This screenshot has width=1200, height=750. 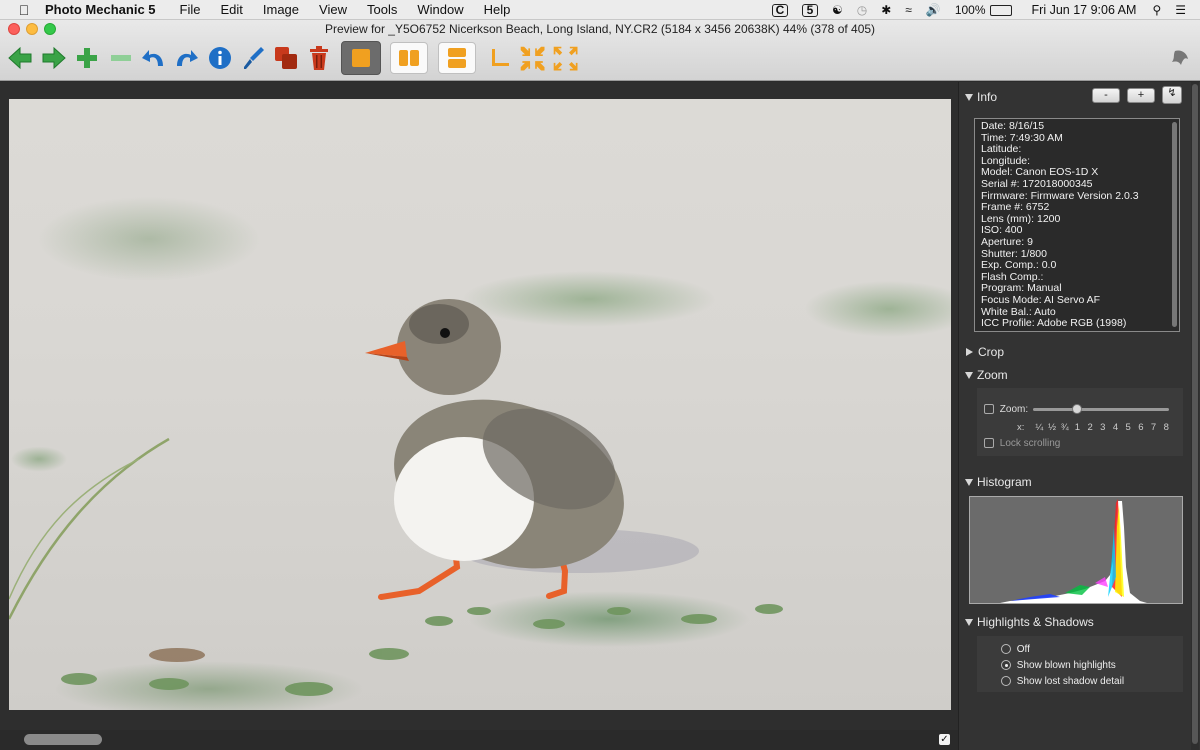 What do you see at coordinates (281, 9) in the screenshot?
I see `menu-image: Image` at bounding box center [281, 9].